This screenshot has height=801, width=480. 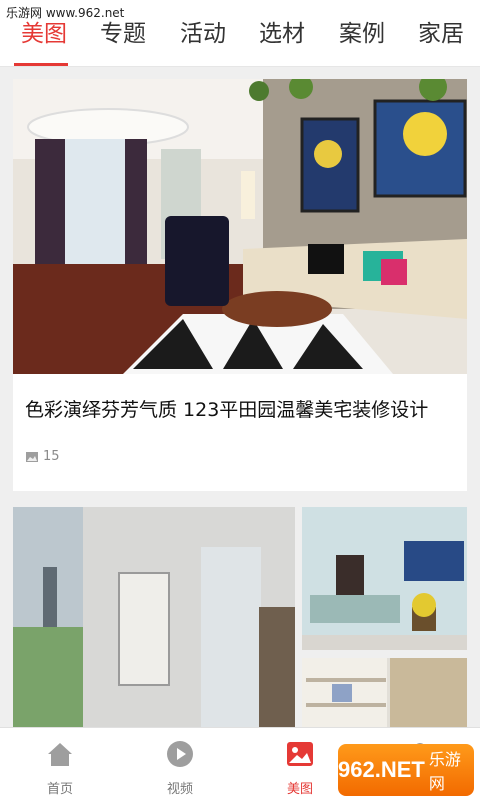 I want to click on tab-zhuanti: 专题, so click(x=123, y=44).